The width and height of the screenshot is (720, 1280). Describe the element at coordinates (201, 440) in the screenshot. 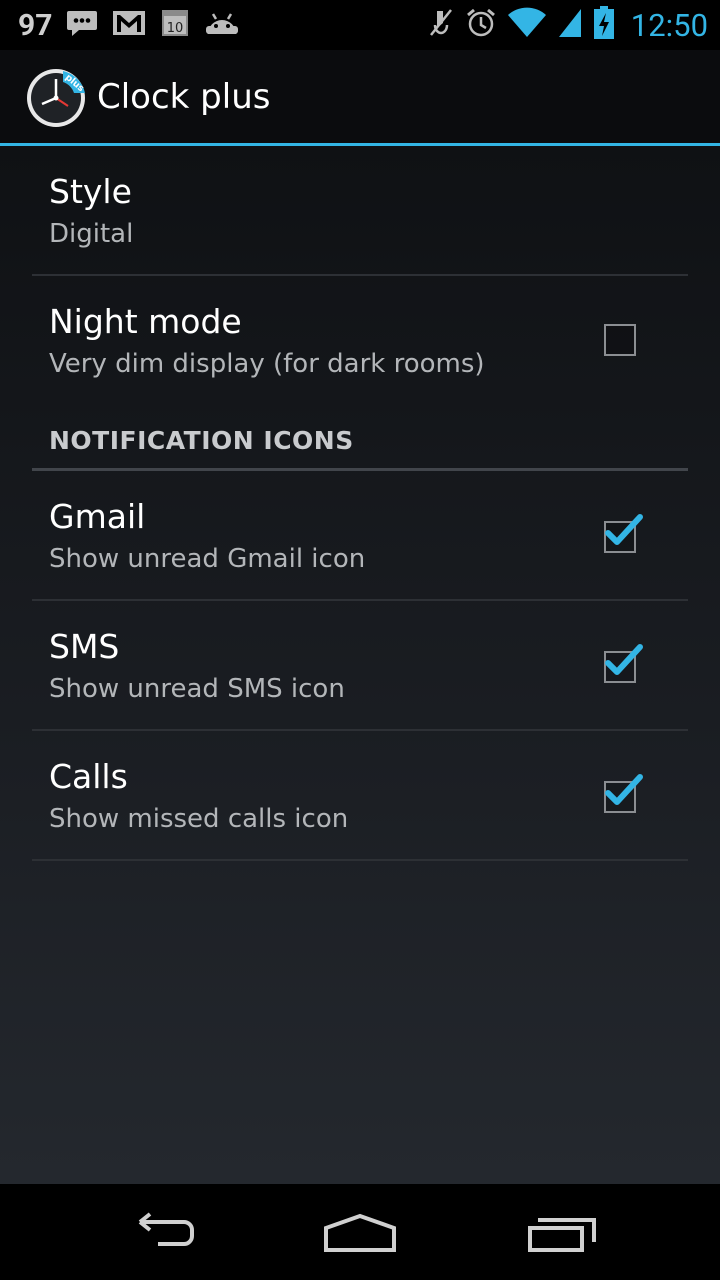

I see `section-header-label: NOTIFICATION ICONS` at that location.